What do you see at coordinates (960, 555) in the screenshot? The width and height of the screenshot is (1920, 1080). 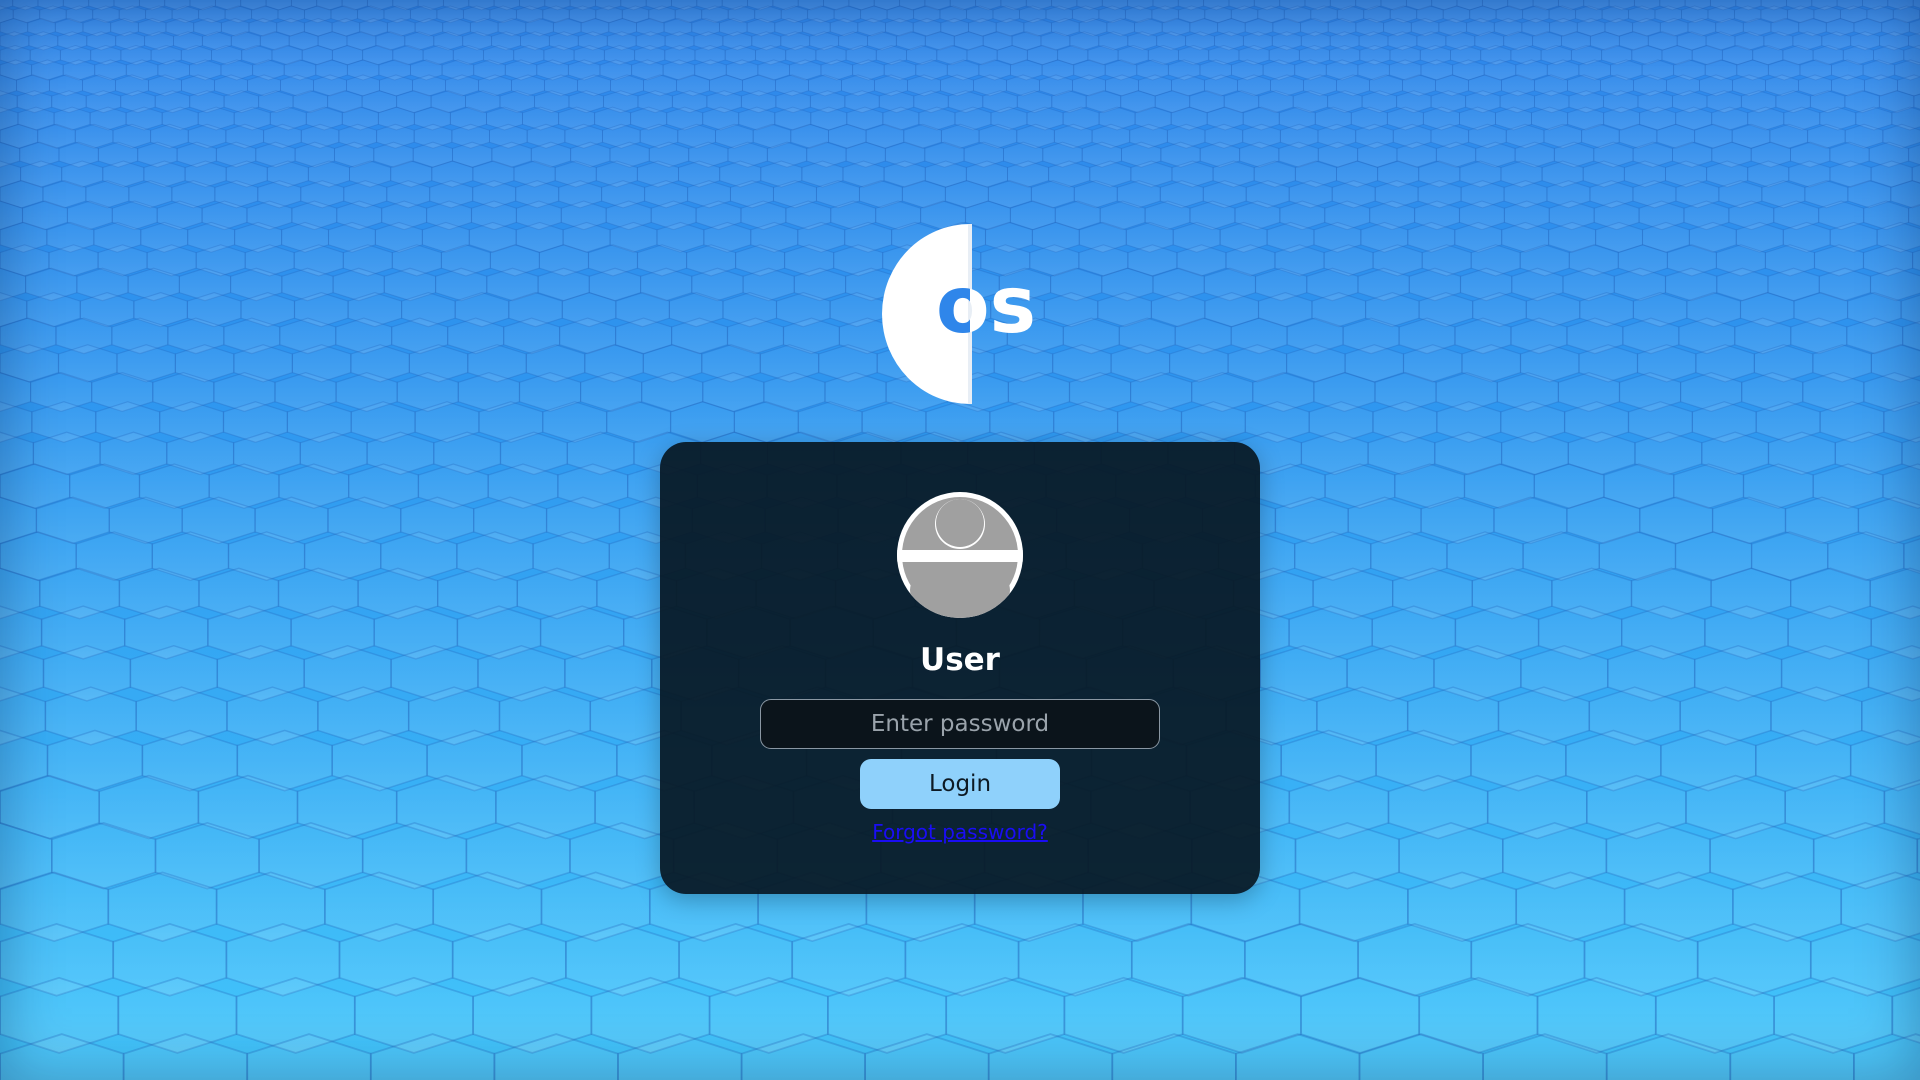 I see `user-avatar-icon` at bounding box center [960, 555].